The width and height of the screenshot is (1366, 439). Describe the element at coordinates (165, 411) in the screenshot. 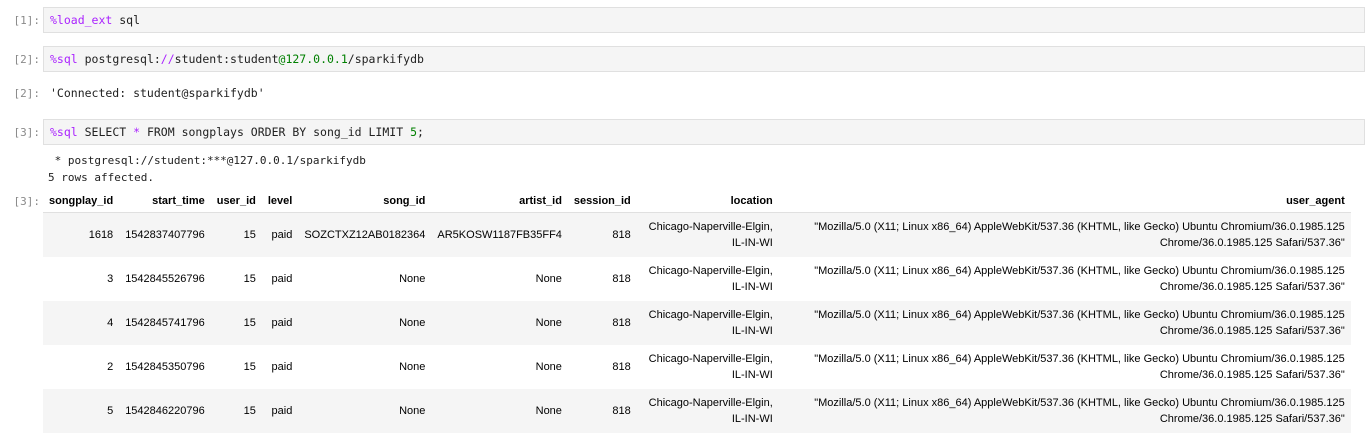

I see `table-cell-start-time: 1542846220796` at that location.